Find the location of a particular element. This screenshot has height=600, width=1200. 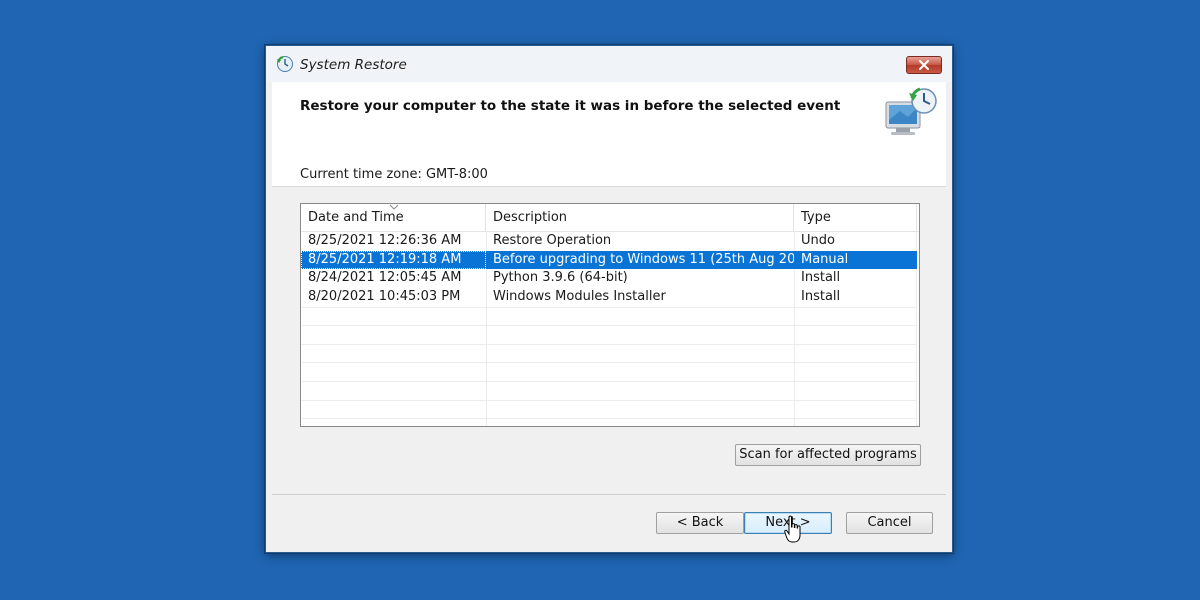

window-title: System Restore is located at coordinates (353, 65).